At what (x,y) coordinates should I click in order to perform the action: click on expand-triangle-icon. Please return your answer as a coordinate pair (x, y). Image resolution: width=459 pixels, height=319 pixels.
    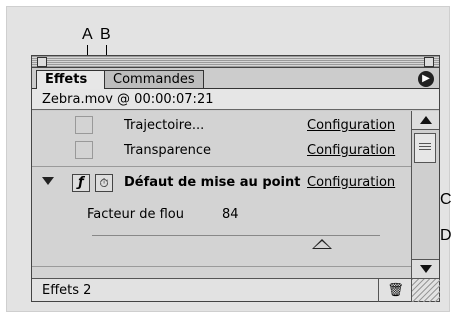
    Looking at the image, I should click on (48, 181).